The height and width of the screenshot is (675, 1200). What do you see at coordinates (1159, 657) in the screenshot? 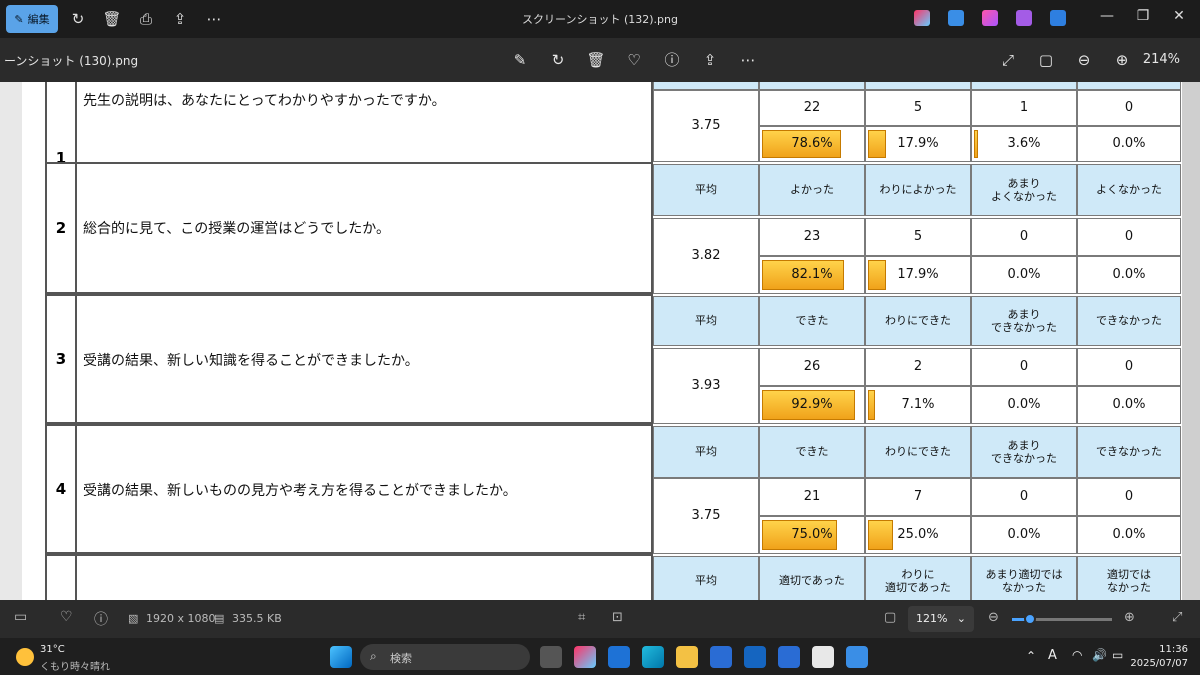
I see `clock: 11:36 2025/07/07` at bounding box center [1159, 657].